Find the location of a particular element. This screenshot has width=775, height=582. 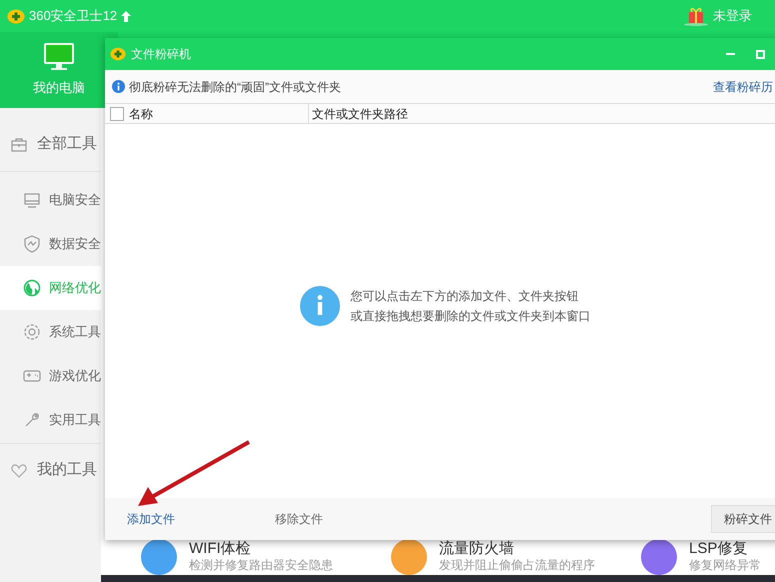

dialog-title: 文件粉碎机 is located at coordinates (161, 54).